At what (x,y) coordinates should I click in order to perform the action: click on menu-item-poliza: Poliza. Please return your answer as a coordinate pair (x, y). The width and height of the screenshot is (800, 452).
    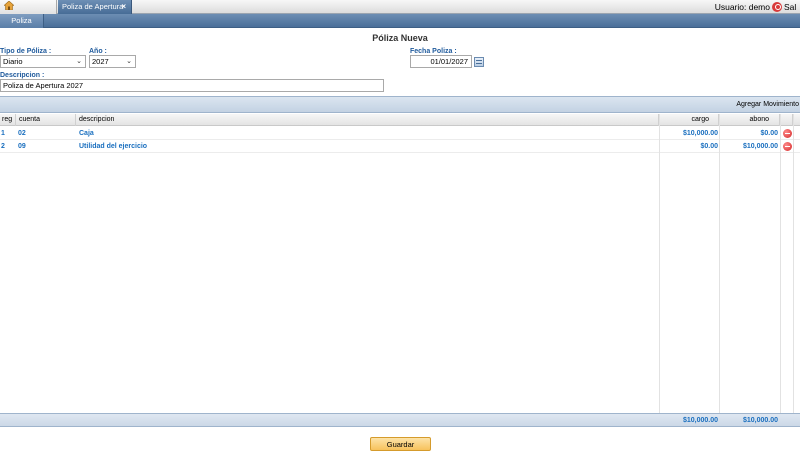
    Looking at the image, I should click on (22, 21).